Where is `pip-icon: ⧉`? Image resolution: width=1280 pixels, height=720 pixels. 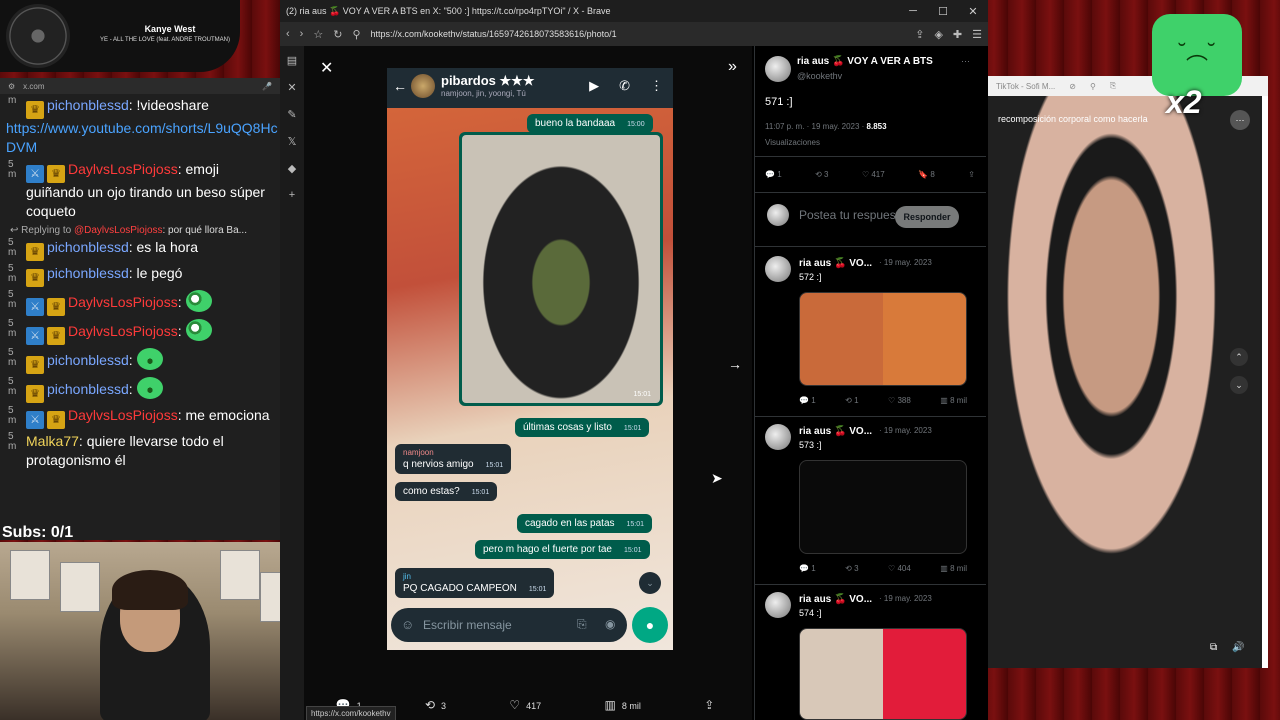
pip-icon: ⧉ is located at coordinates (1213, 647).